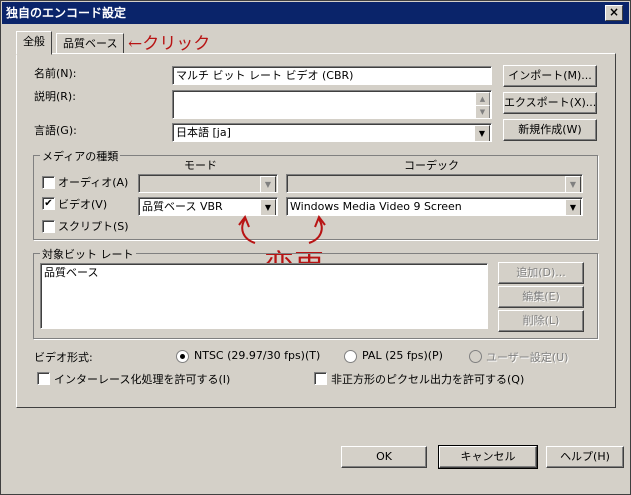  Describe the element at coordinates (169, 44) in the screenshot. I see `annotation-click: ←クリック` at that location.